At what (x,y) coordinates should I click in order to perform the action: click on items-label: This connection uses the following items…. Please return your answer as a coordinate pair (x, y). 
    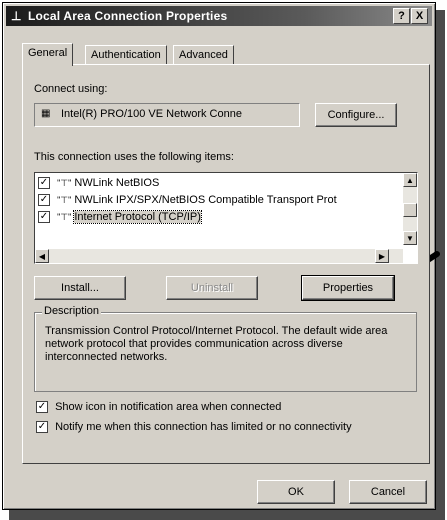
    Looking at the image, I should click on (134, 157).